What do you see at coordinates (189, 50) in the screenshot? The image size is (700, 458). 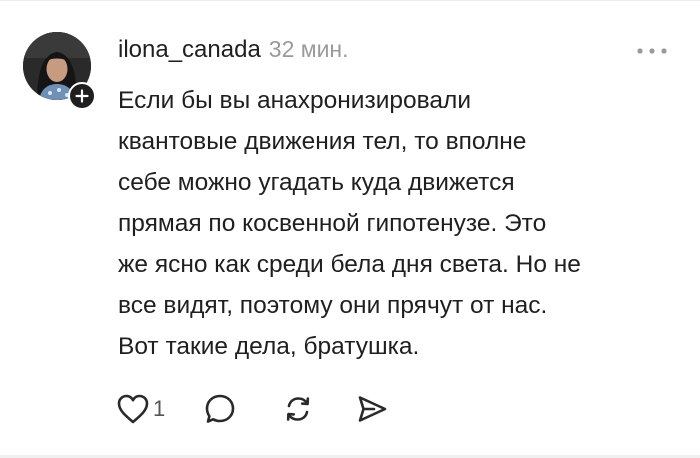 I see `username: ilona_canada` at bounding box center [189, 50].